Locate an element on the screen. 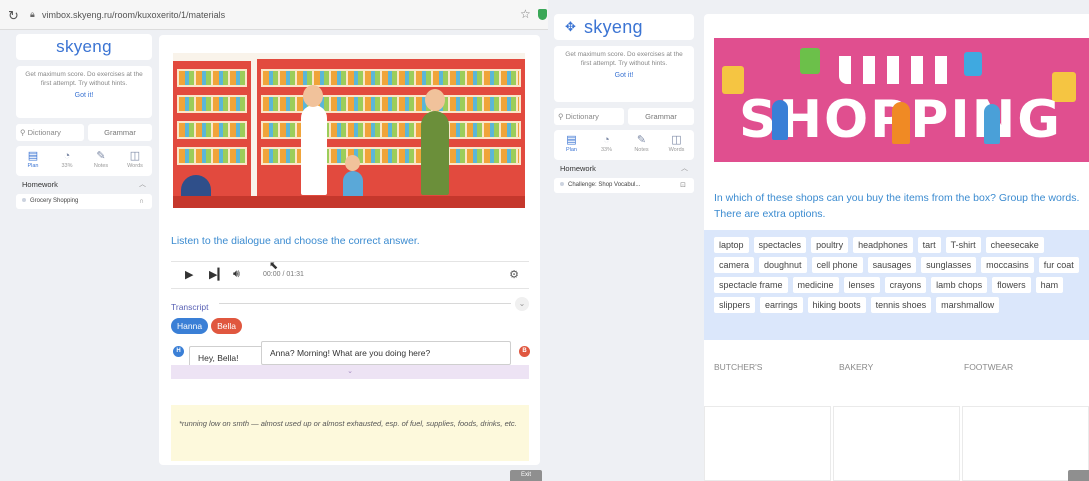 This screenshot has height=481, width=1089. word-chip: marshmallow is located at coordinates (968, 305).